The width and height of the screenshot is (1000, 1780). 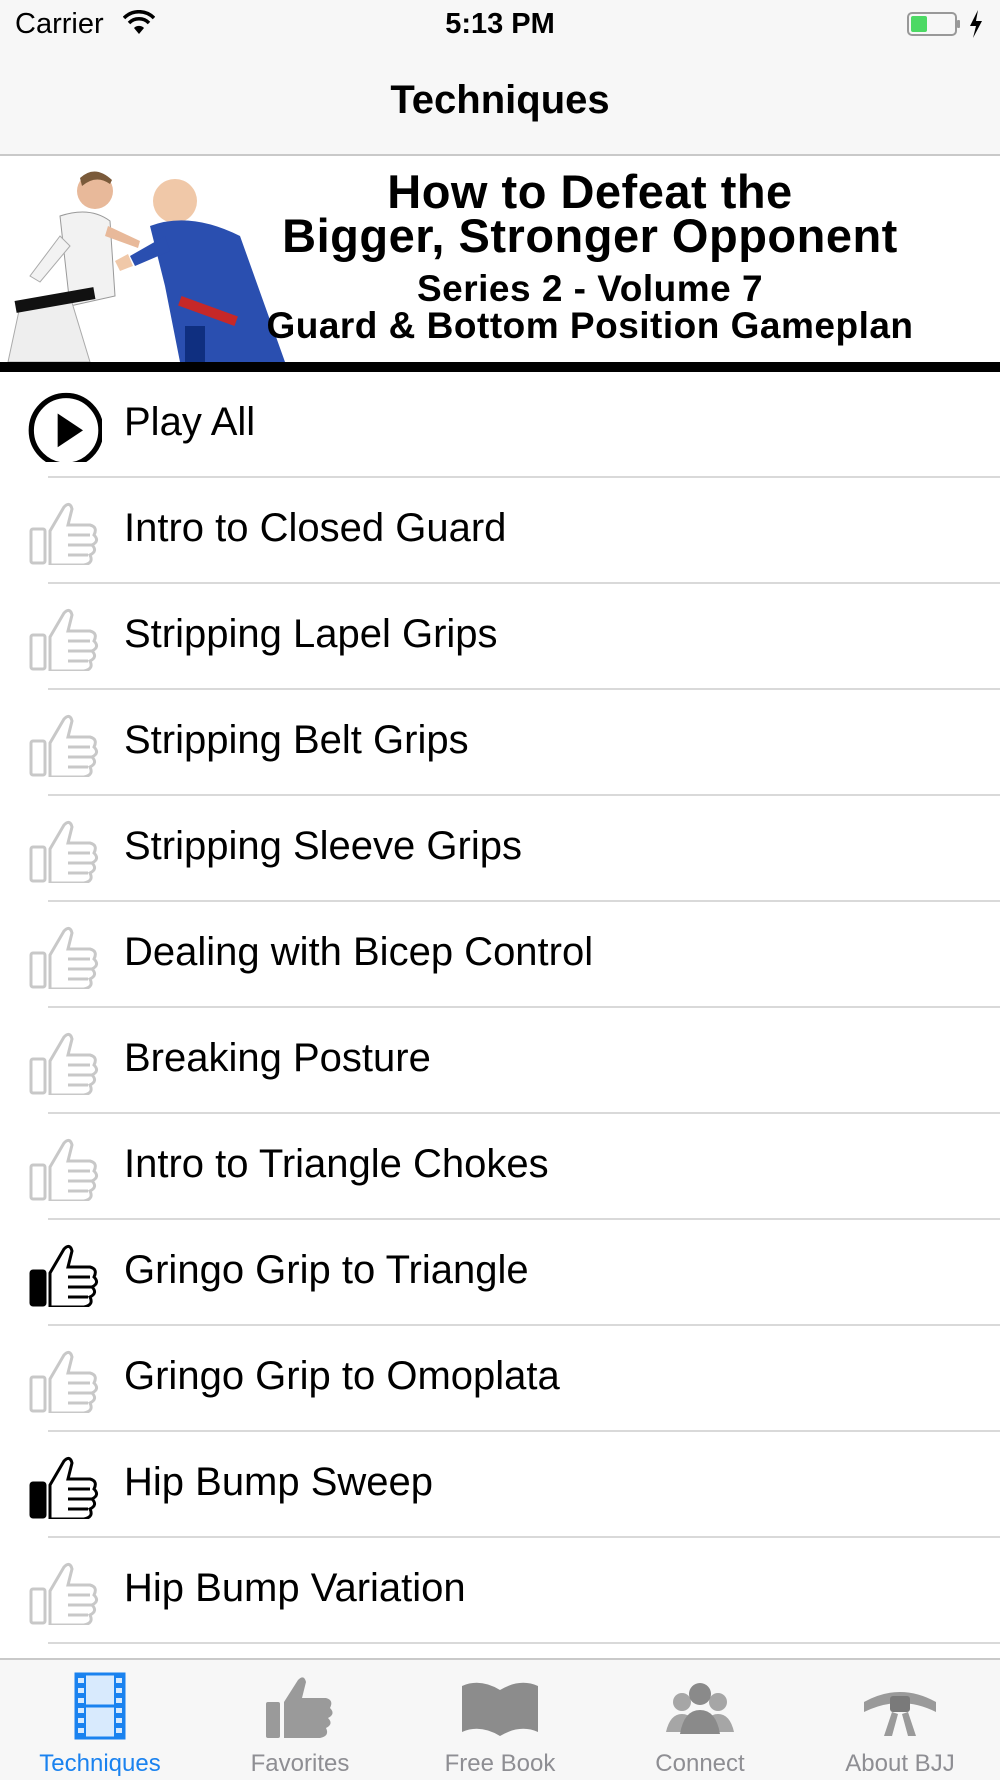 I want to click on navigation-bar: Techniques, so click(x=500, y=103).